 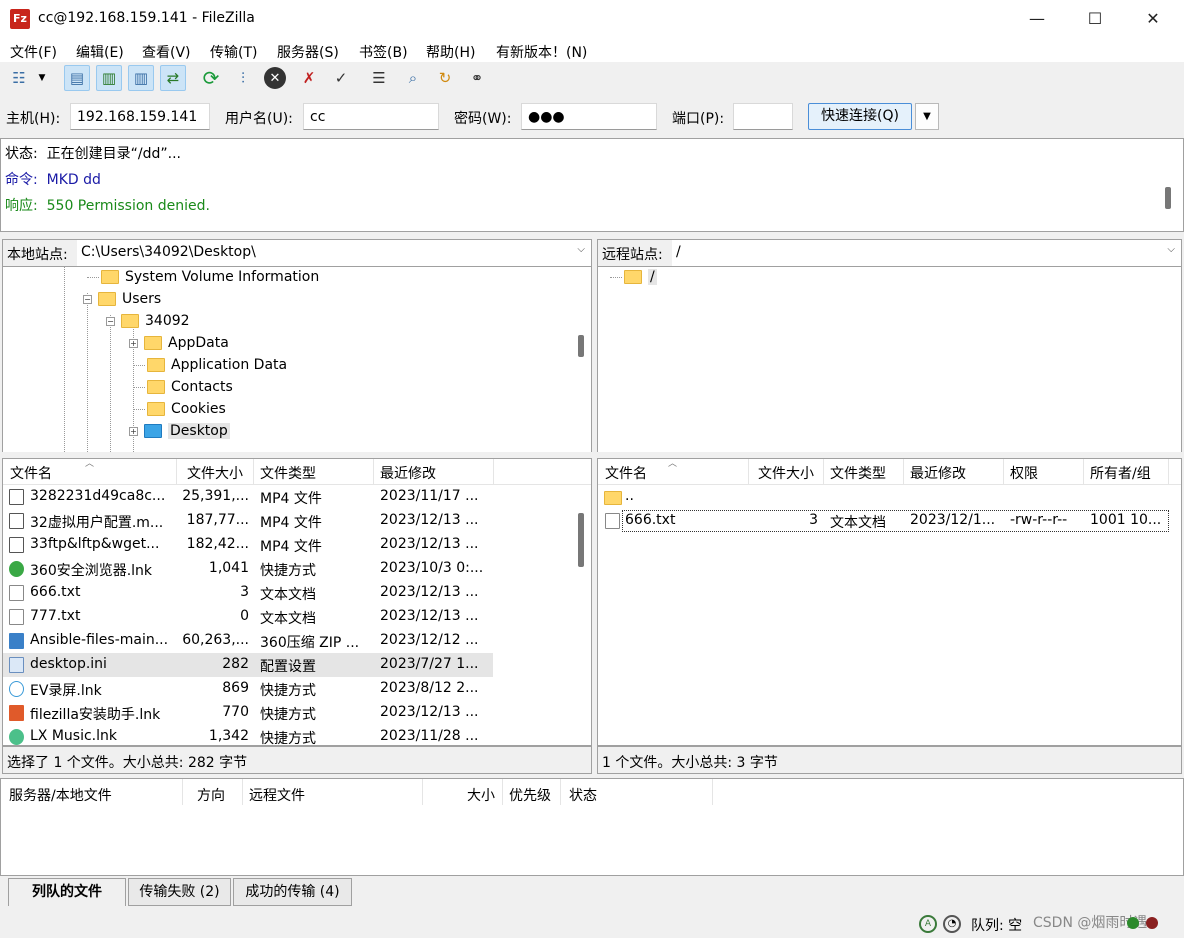 What do you see at coordinates (233, 52) in the screenshot?
I see `menu-transfer: 传输(T)` at bounding box center [233, 52].